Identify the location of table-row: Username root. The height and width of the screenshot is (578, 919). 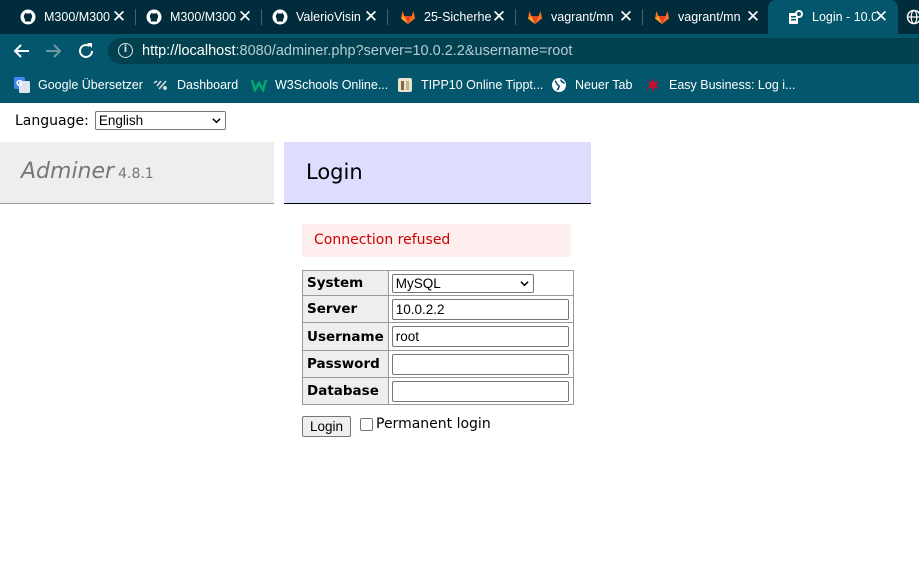
(438, 336).